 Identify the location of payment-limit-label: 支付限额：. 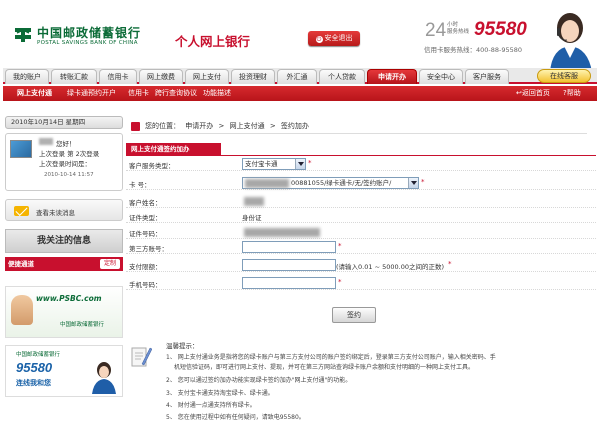
(145, 267).